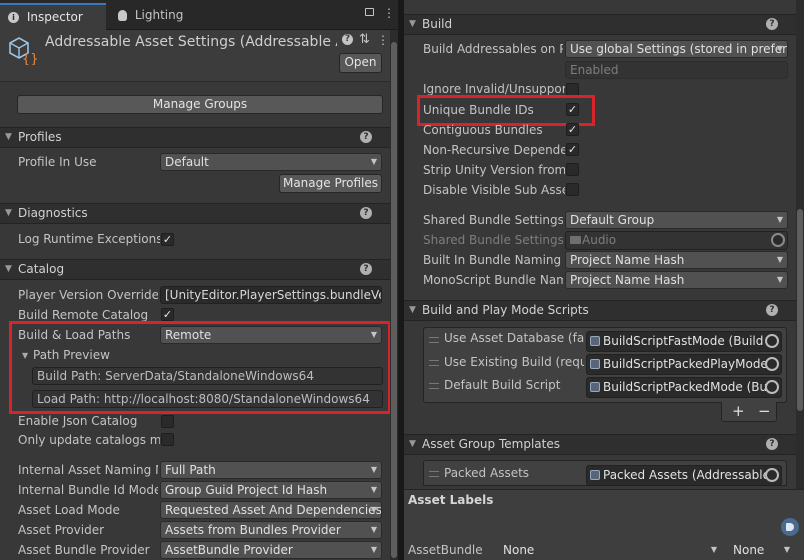 This screenshot has height=560, width=804. What do you see at coordinates (493, 280) in the screenshot?
I see `monoscript-bundle-naming-label: MonoScript Bundle Nami` at bounding box center [493, 280].